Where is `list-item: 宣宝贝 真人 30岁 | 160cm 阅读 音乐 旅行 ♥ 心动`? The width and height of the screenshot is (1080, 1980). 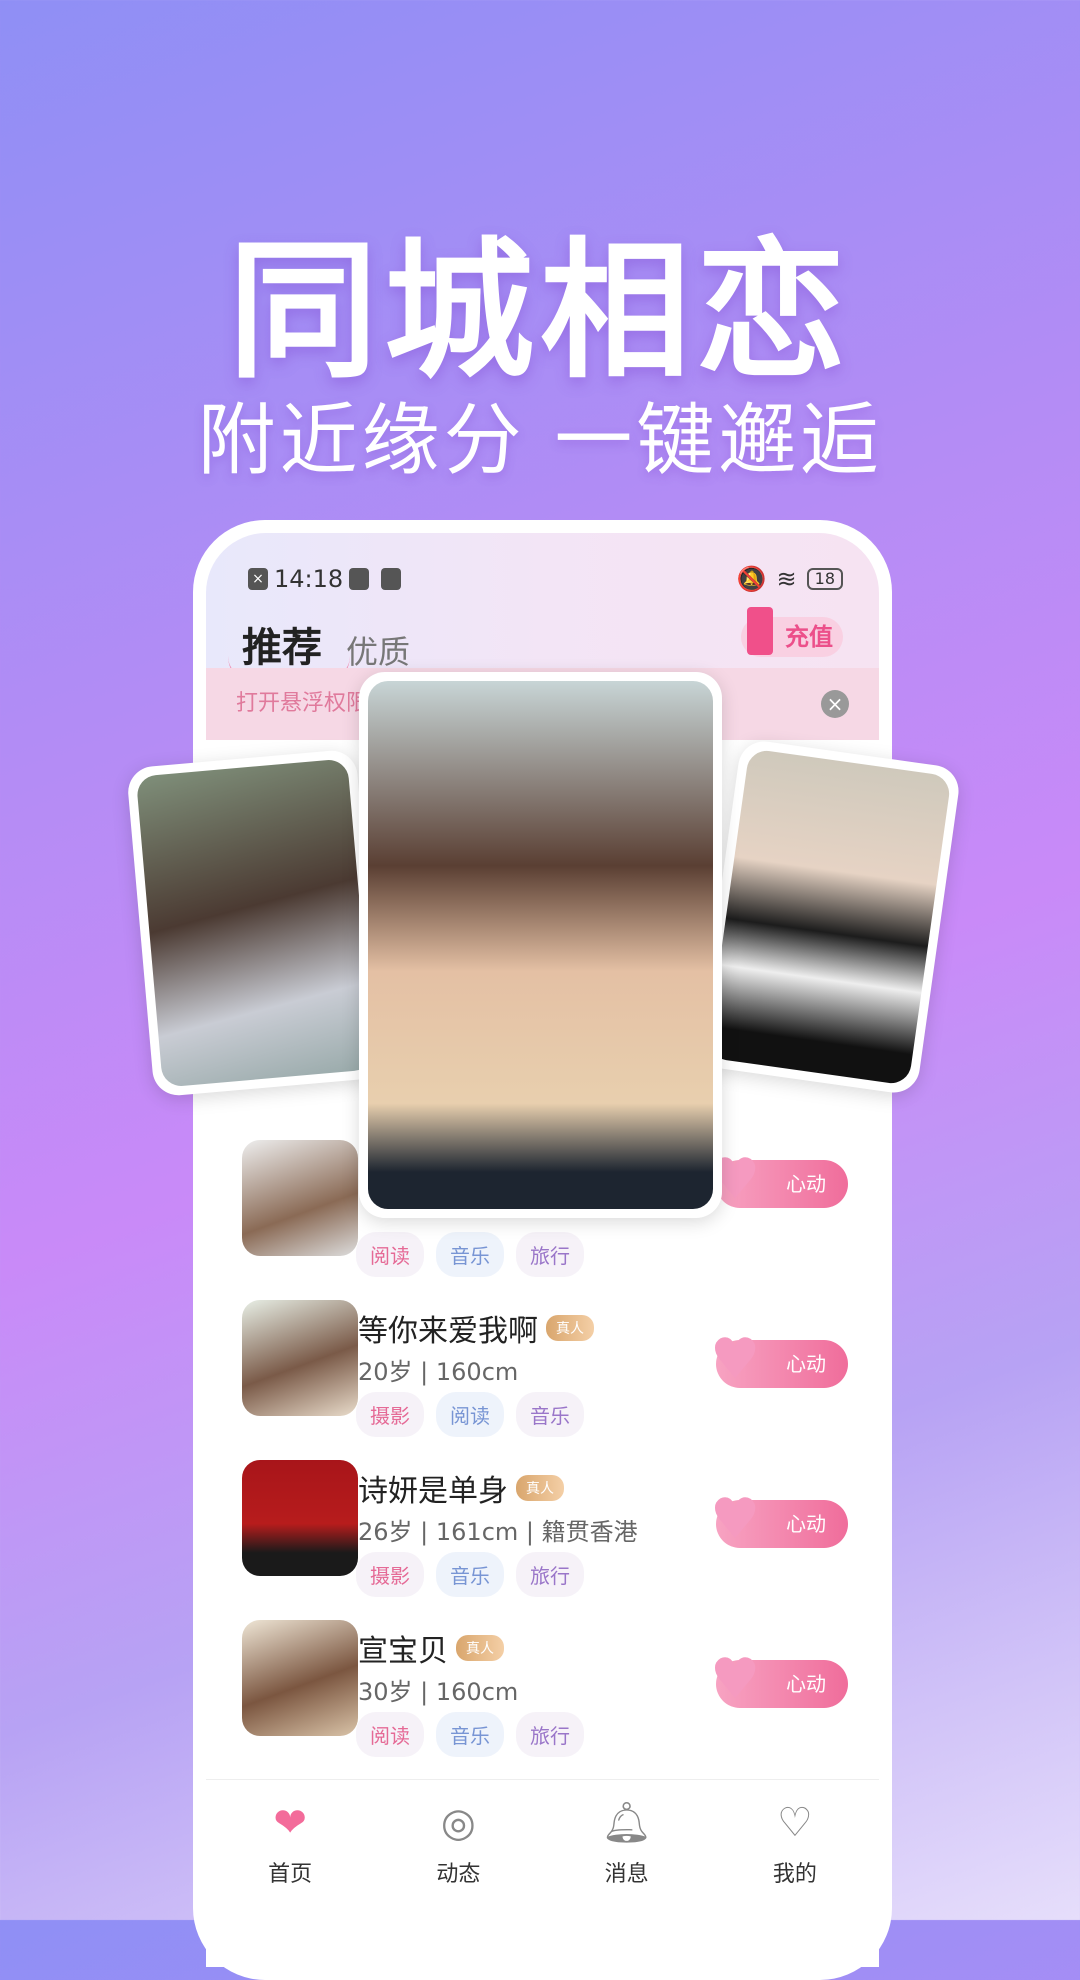
list-item: 宣宝贝 真人 30岁 | 160cm 阅读 音乐 旅行 ♥ 心动 is located at coordinates (538, 1688).